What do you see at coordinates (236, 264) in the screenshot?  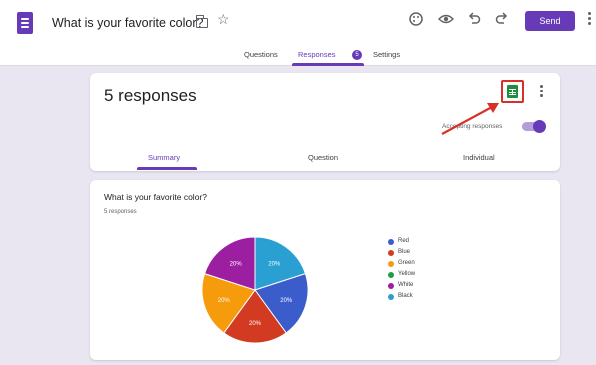 I see `pie-label-white: 20%` at bounding box center [236, 264].